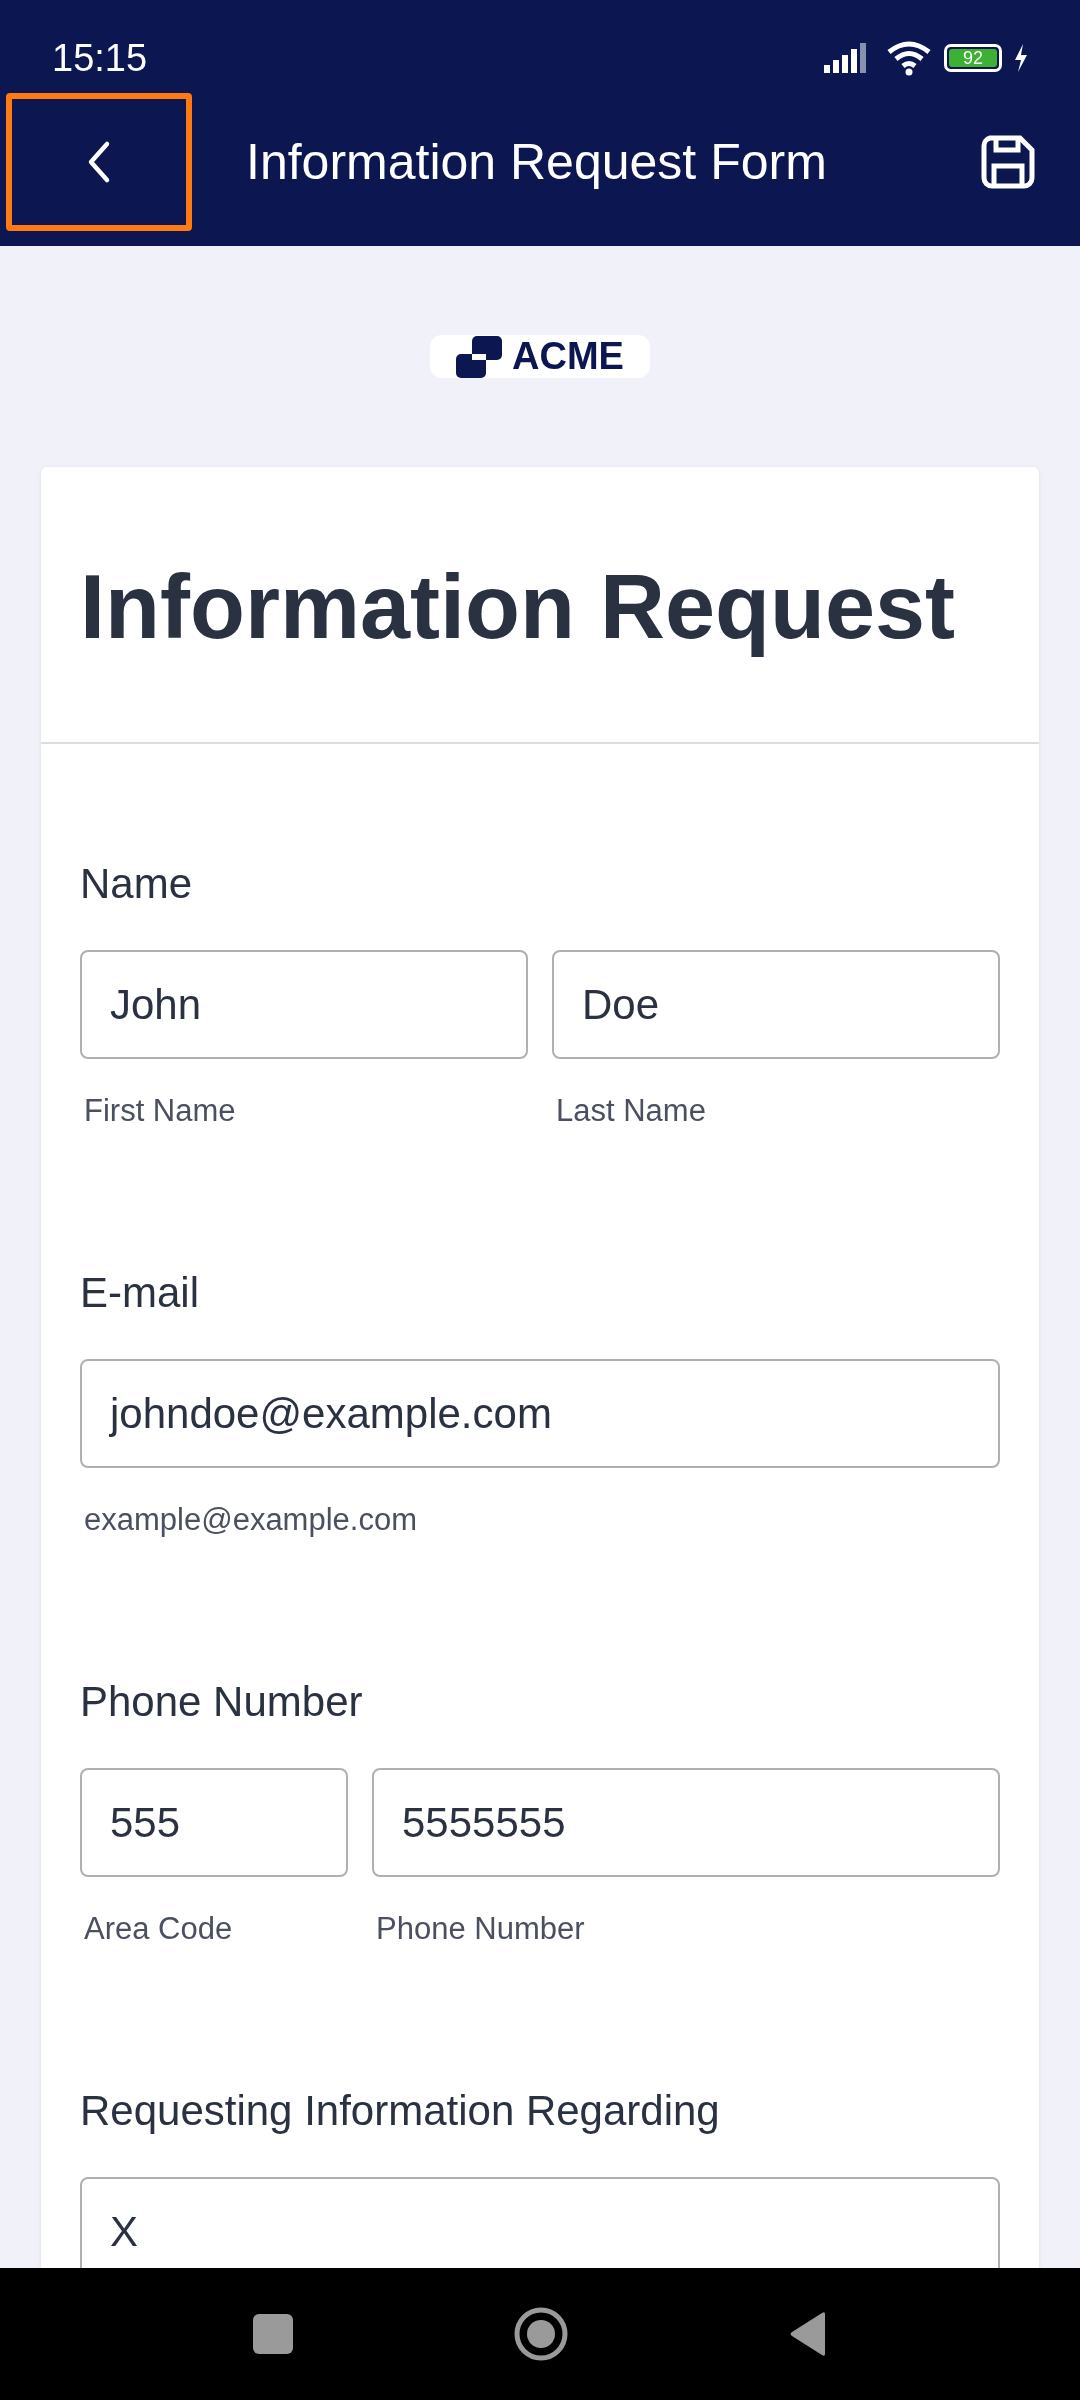 This screenshot has height=2400, width=1080. Describe the element at coordinates (1008, 162) in the screenshot. I see `save-icon` at that location.